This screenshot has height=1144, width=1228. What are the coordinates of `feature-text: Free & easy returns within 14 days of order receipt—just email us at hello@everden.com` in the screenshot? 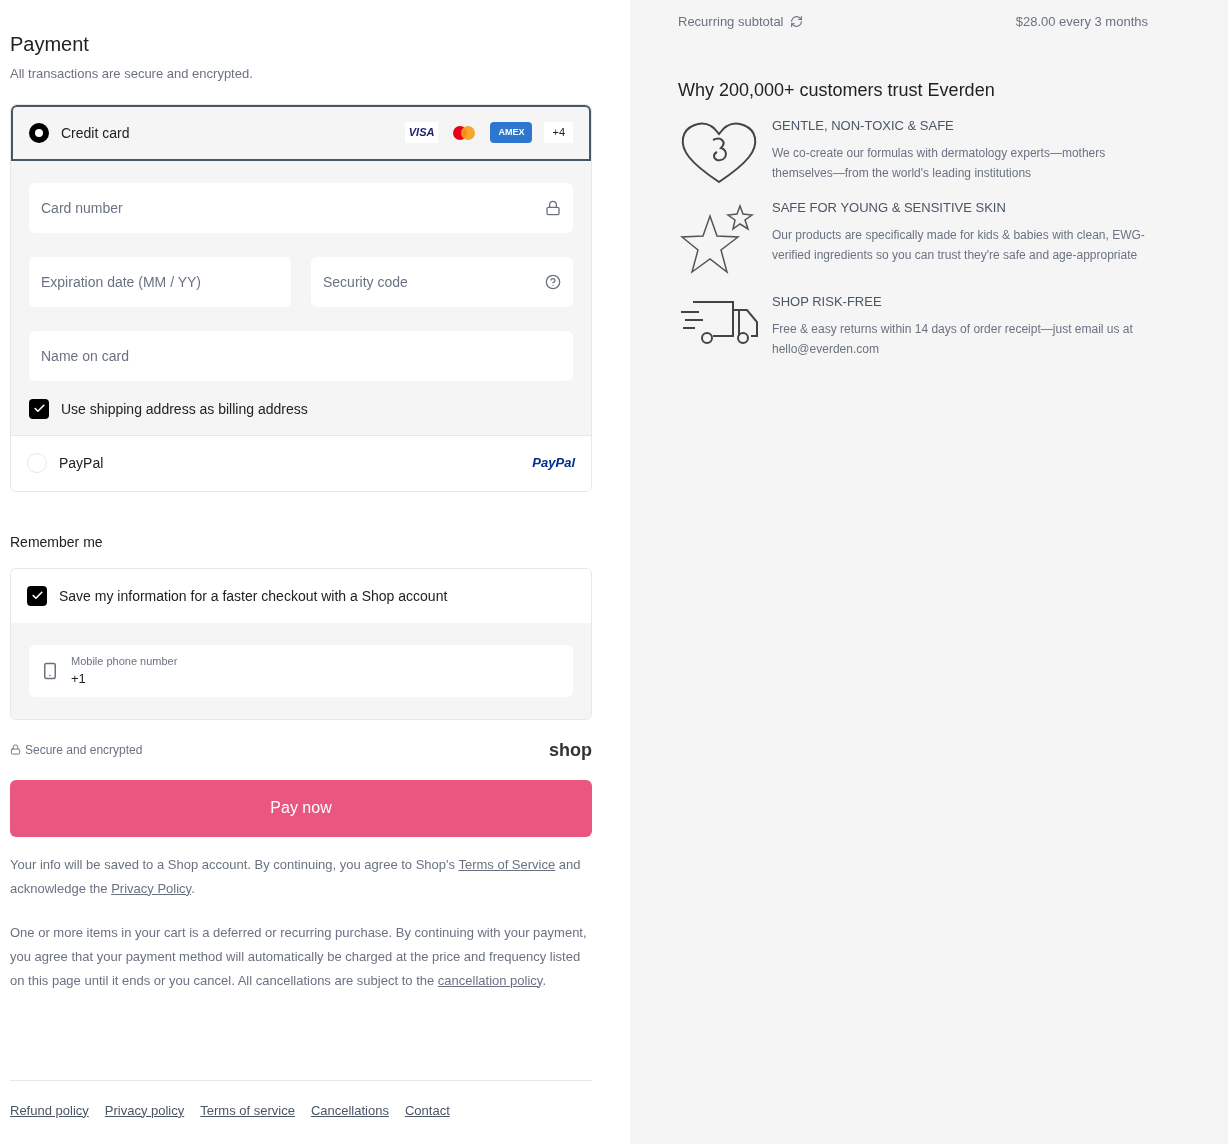 It's located at (953, 339).